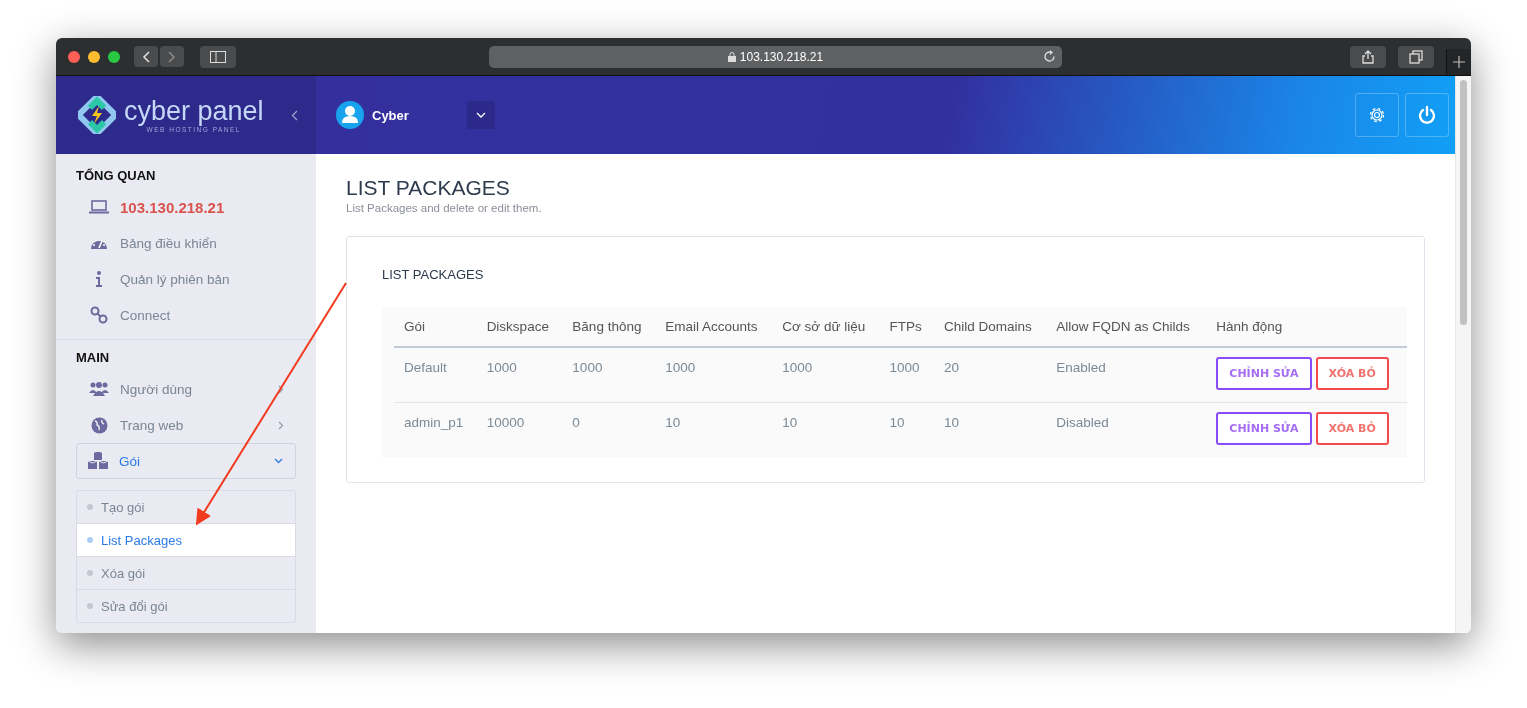 This screenshot has width=1527, height=708. Describe the element at coordinates (444, 208) in the screenshot. I see `page-subtitle: List Packages and delete or edit them.` at that location.